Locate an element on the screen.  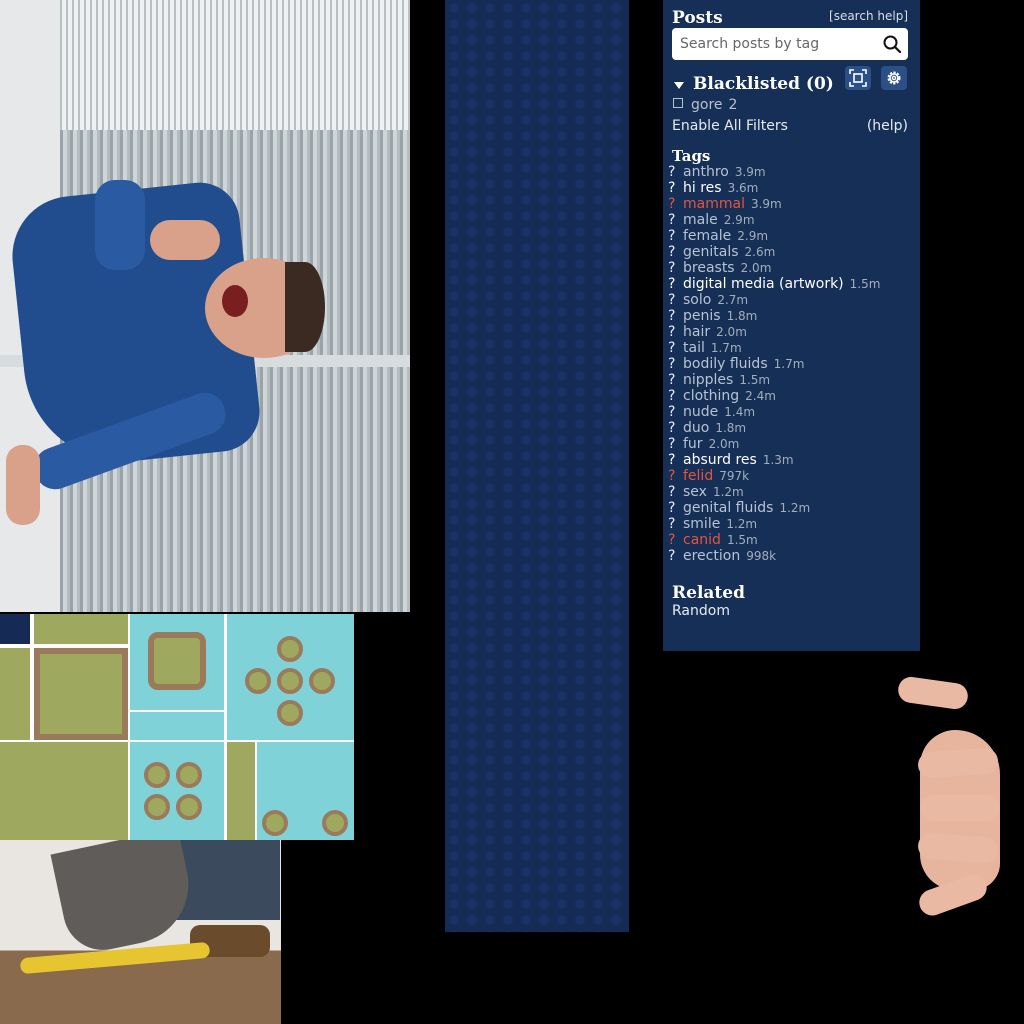
tag-name-link: male is located at coordinates (700, 220).